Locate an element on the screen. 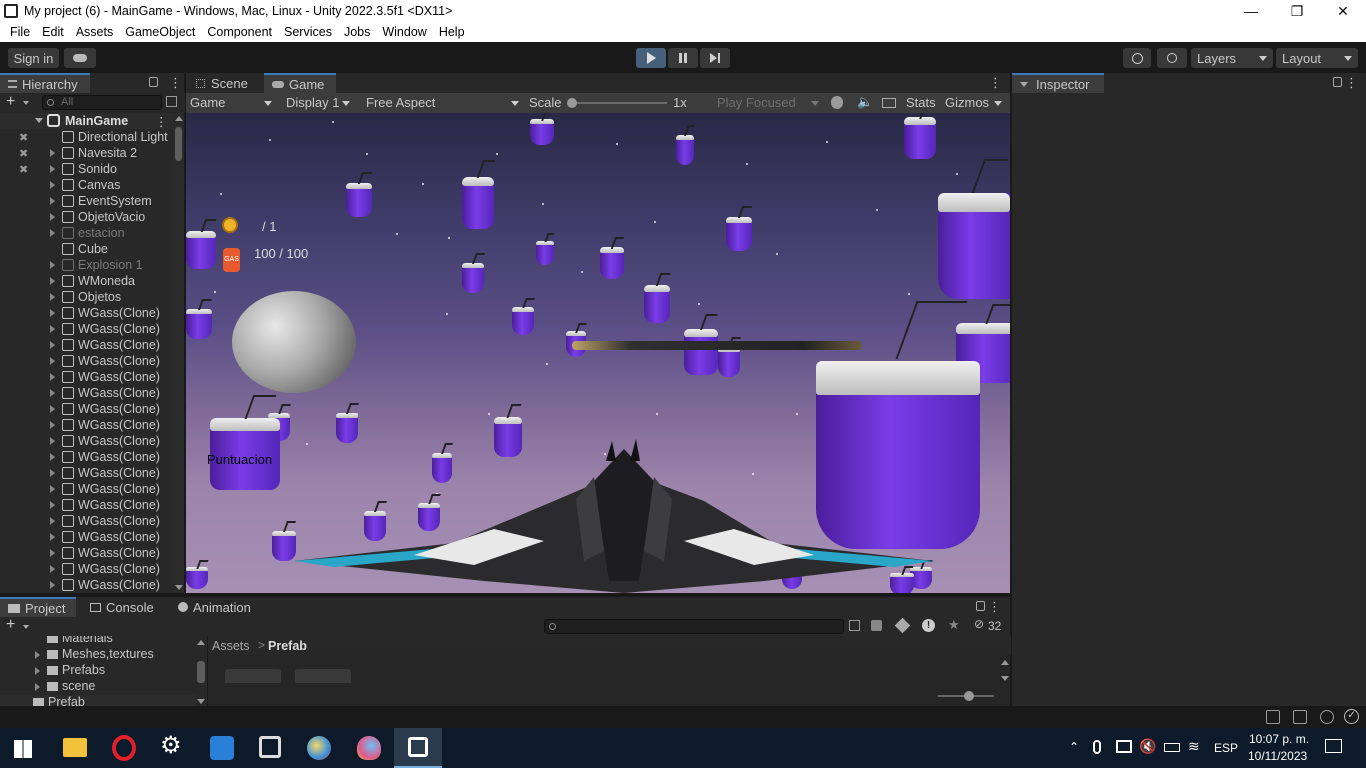 Image resolution: width=1366 pixels, height=768 pixels. opera-browser-icon is located at coordinates (124, 748).